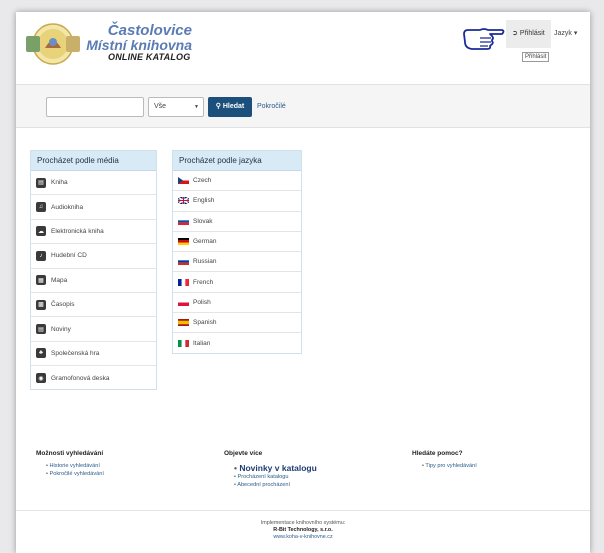 Image resolution: width=604 pixels, height=553 pixels. Describe the element at coordinates (75, 467) in the screenshot. I see `search-history-link: Historie vyhledávání` at that location.